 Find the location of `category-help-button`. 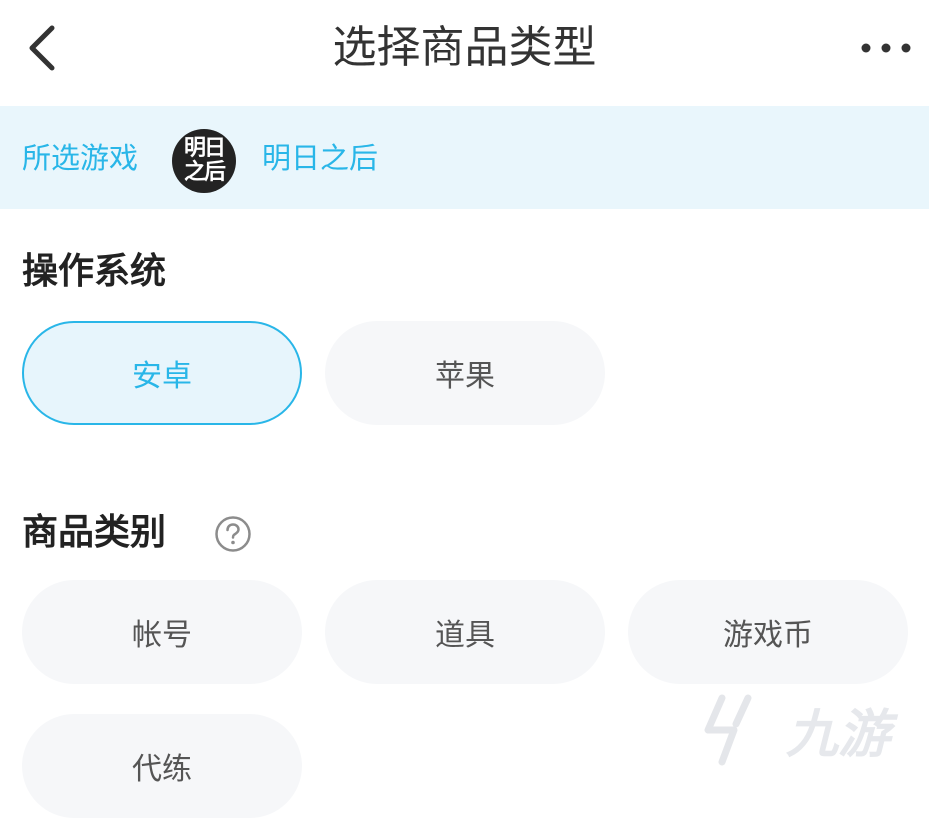

category-help-button is located at coordinates (233, 534).